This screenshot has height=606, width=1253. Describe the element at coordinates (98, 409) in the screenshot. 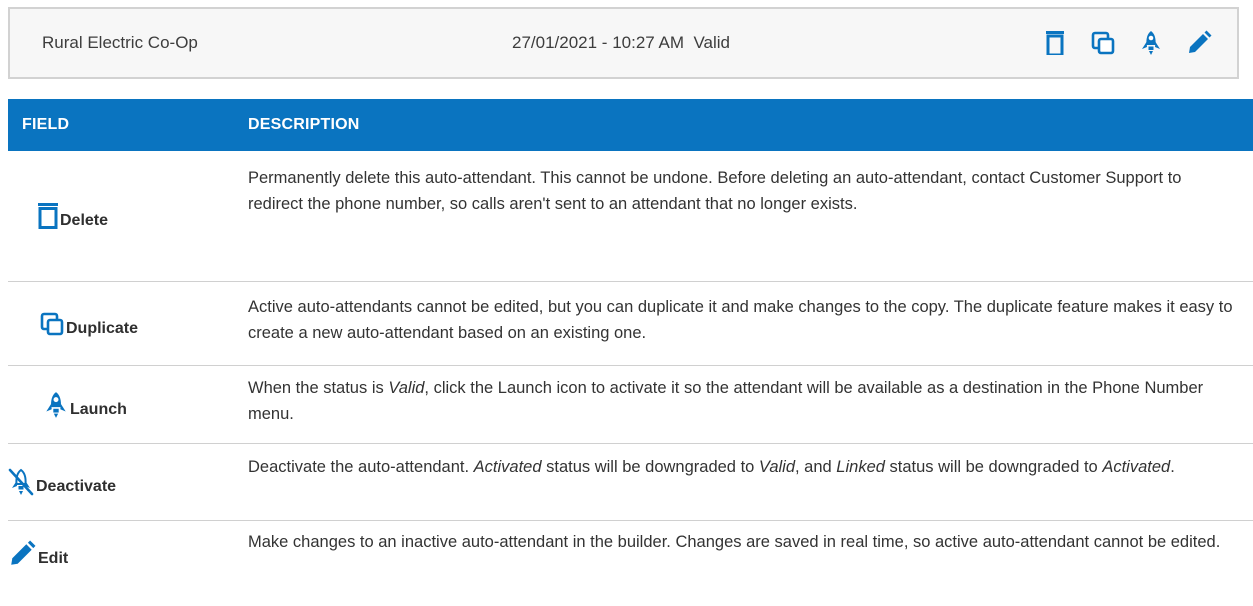

I see `field-label: Launch` at that location.